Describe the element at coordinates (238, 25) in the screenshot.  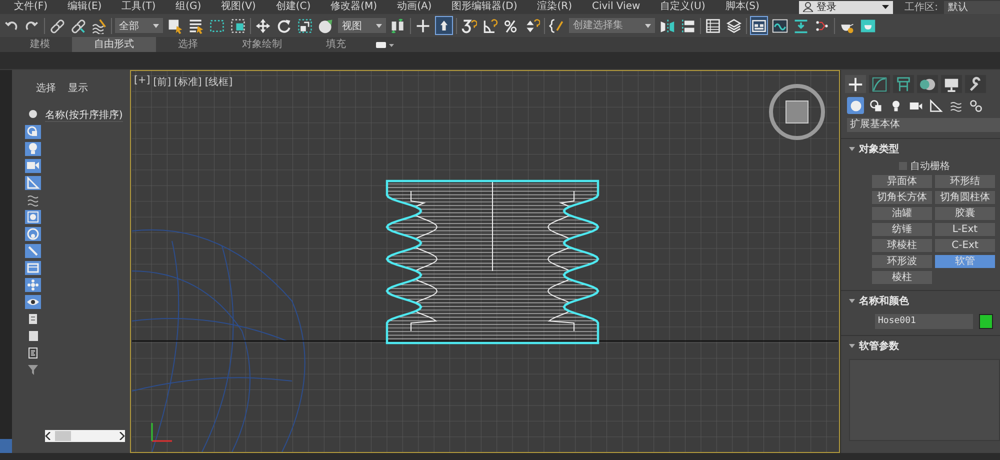
I see `window-crossing-icon` at that location.